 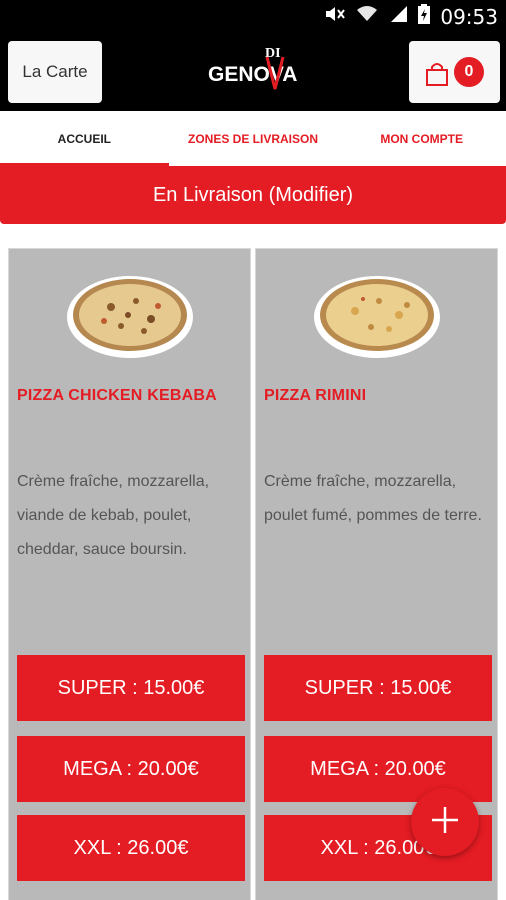 What do you see at coordinates (131, 769) in the screenshot?
I see `price-mega-button: MEGA : 20.00€` at bounding box center [131, 769].